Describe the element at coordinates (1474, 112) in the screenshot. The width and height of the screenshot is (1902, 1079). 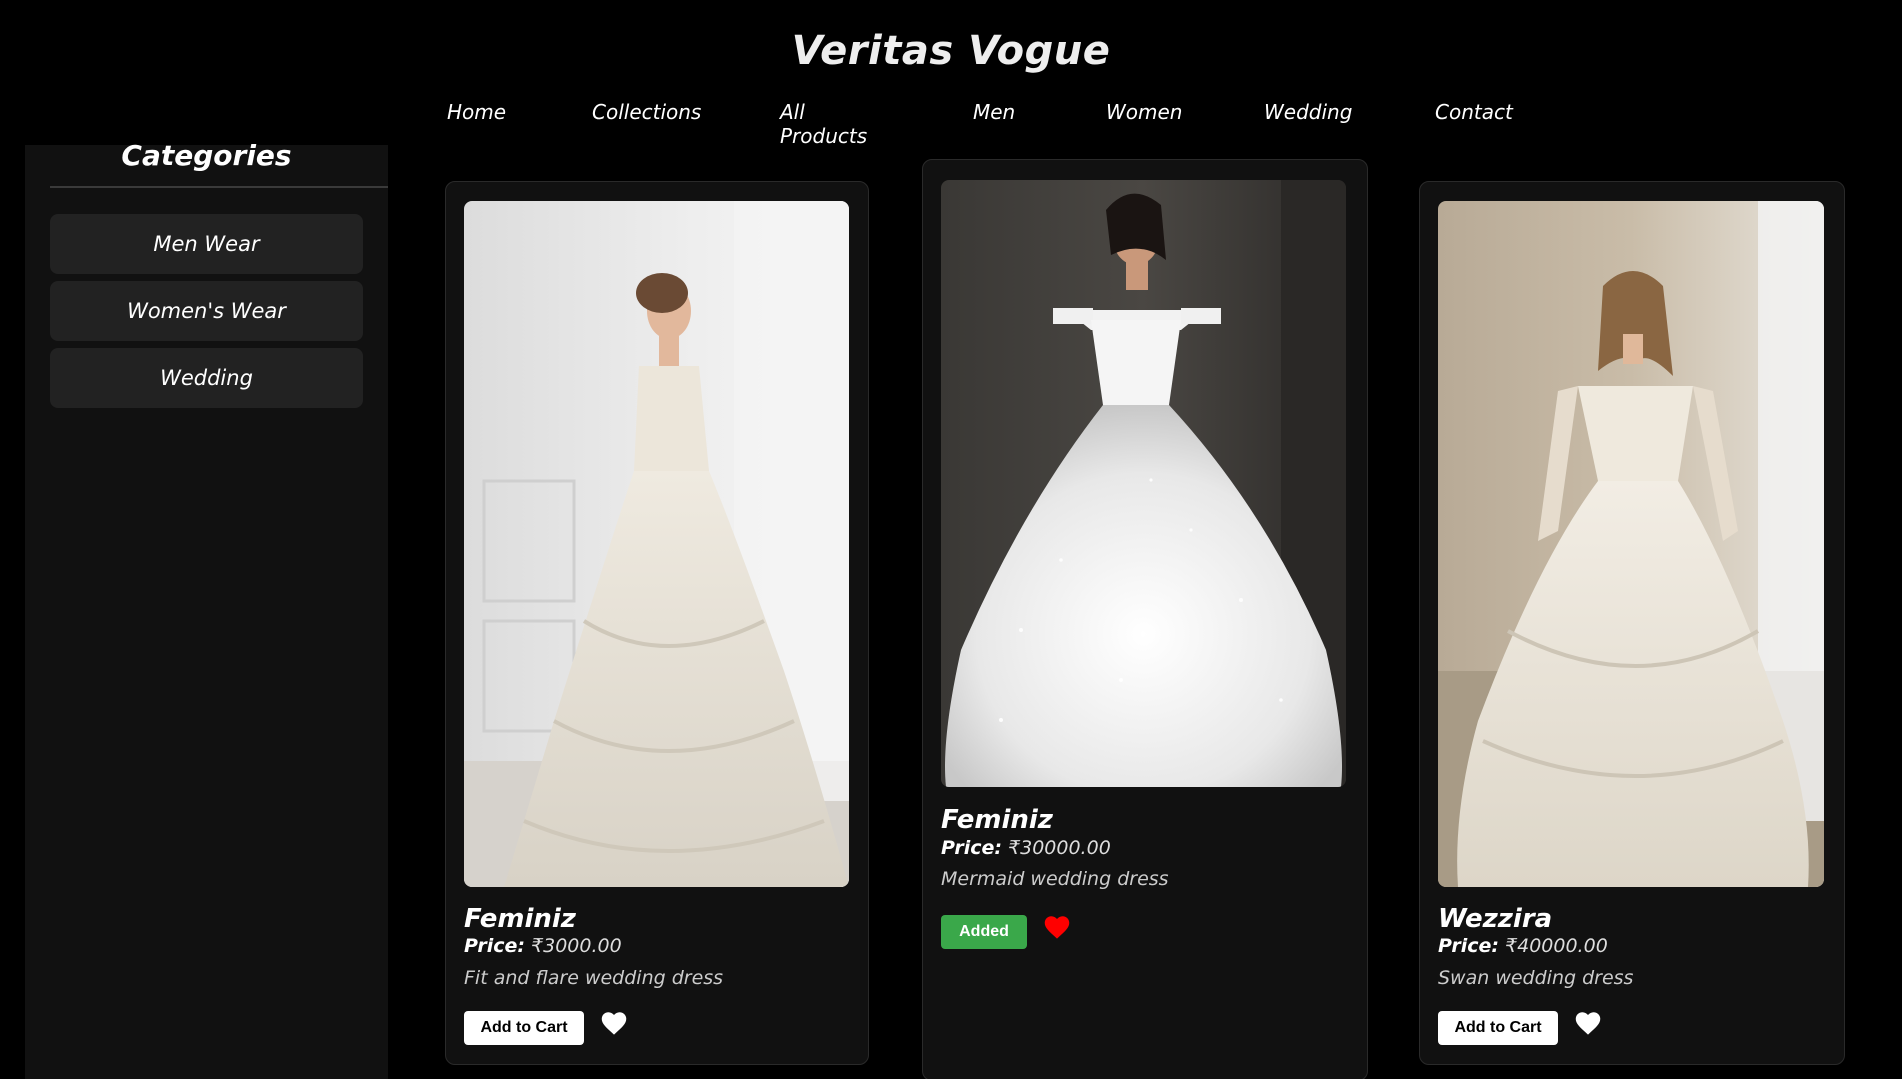
I see `nav-contact: Contact` at that location.